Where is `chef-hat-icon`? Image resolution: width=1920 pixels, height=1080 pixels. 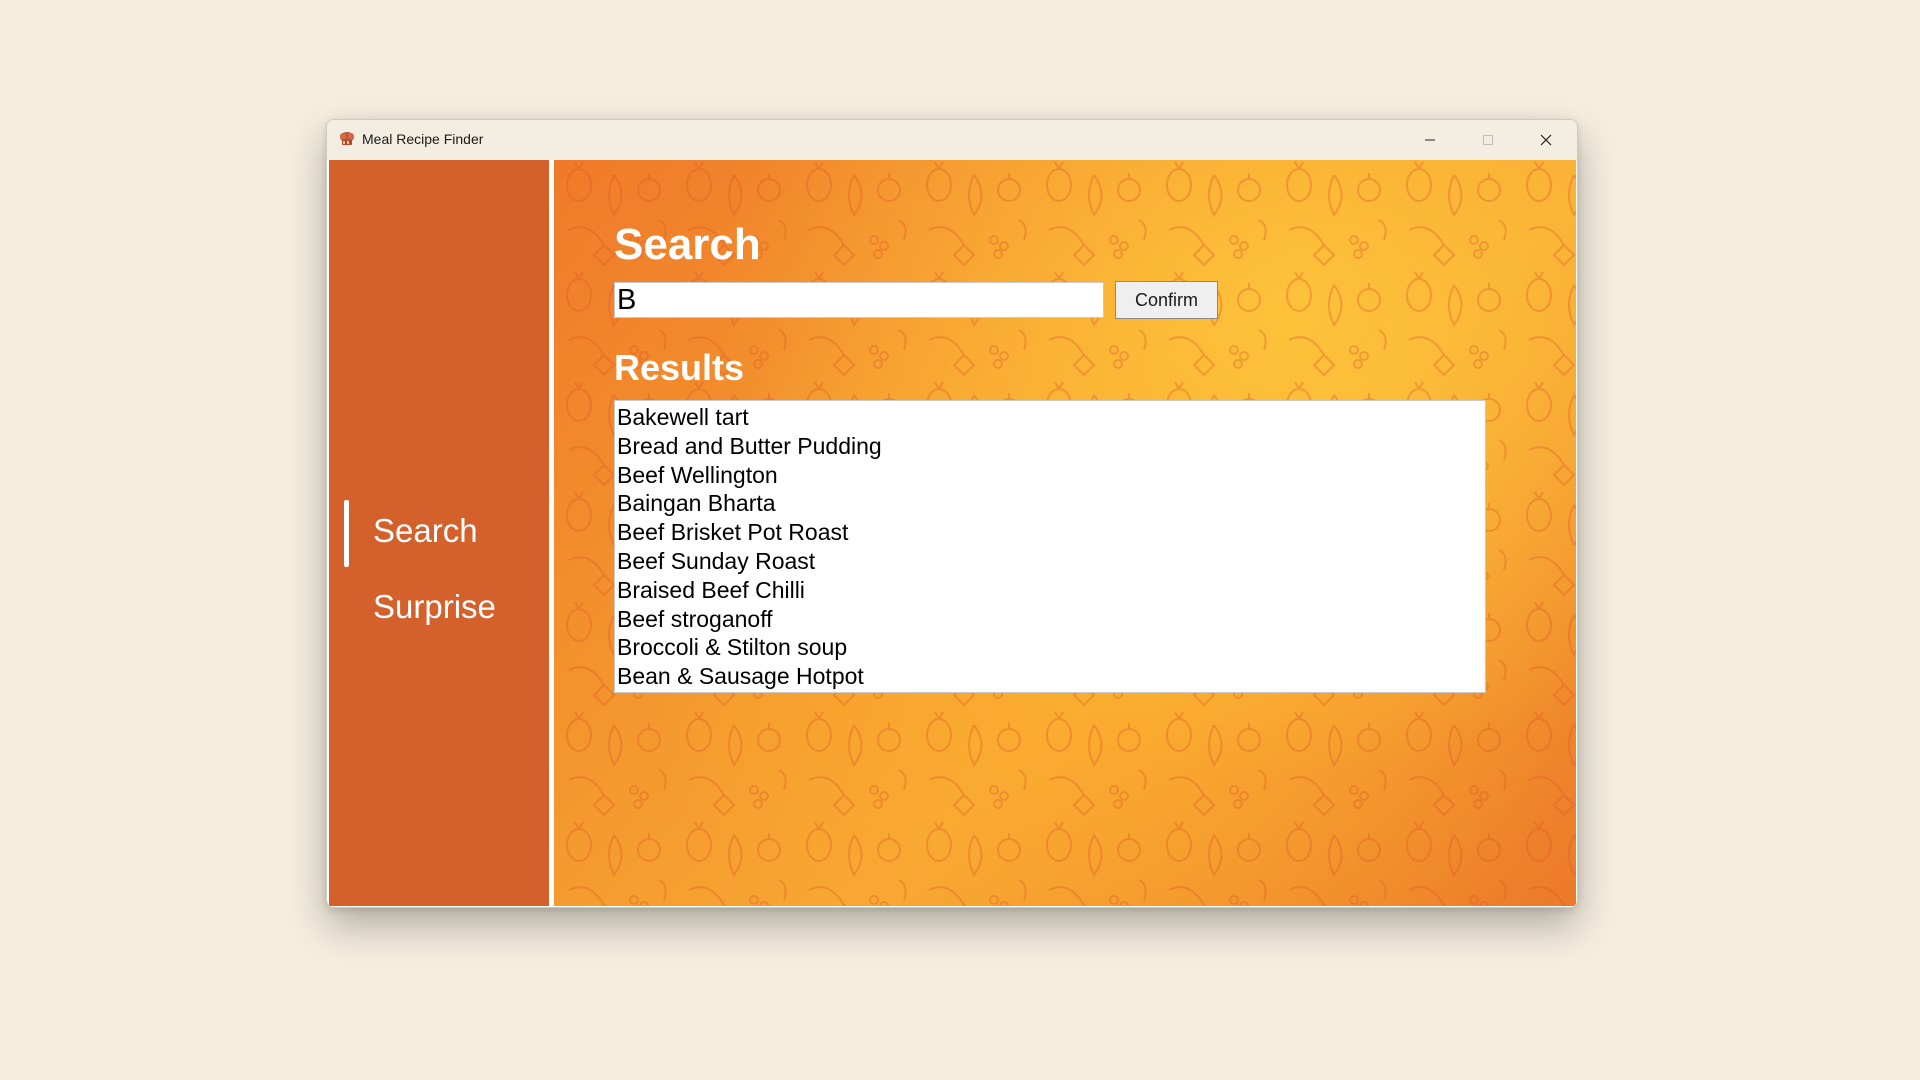
chef-hat-icon is located at coordinates (347, 139).